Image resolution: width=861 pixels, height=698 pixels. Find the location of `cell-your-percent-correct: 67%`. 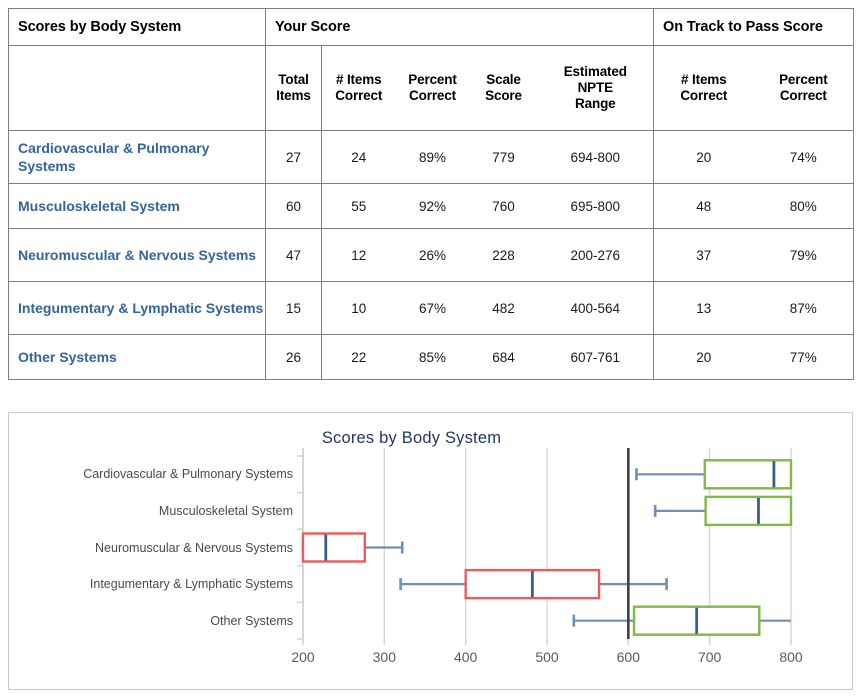

cell-your-percent-correct: 67% is located at coordinates (432, 308).